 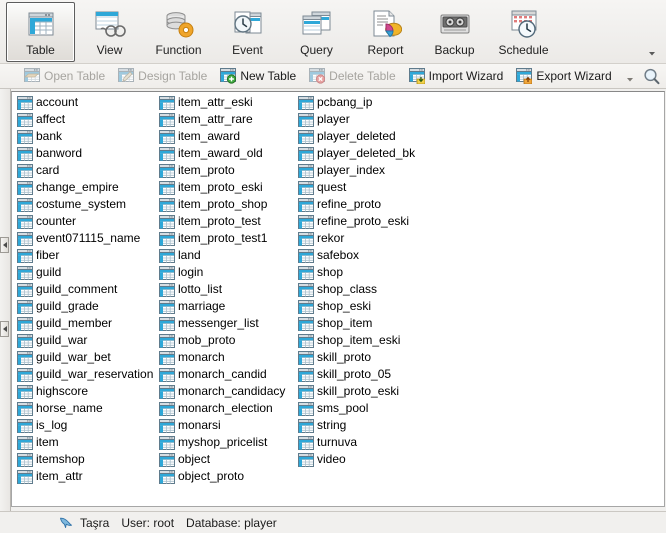 What do you see at coordinates (366, 170) in the screenshot?
I see `list-item: player_index` at bounding box center [366, 170].